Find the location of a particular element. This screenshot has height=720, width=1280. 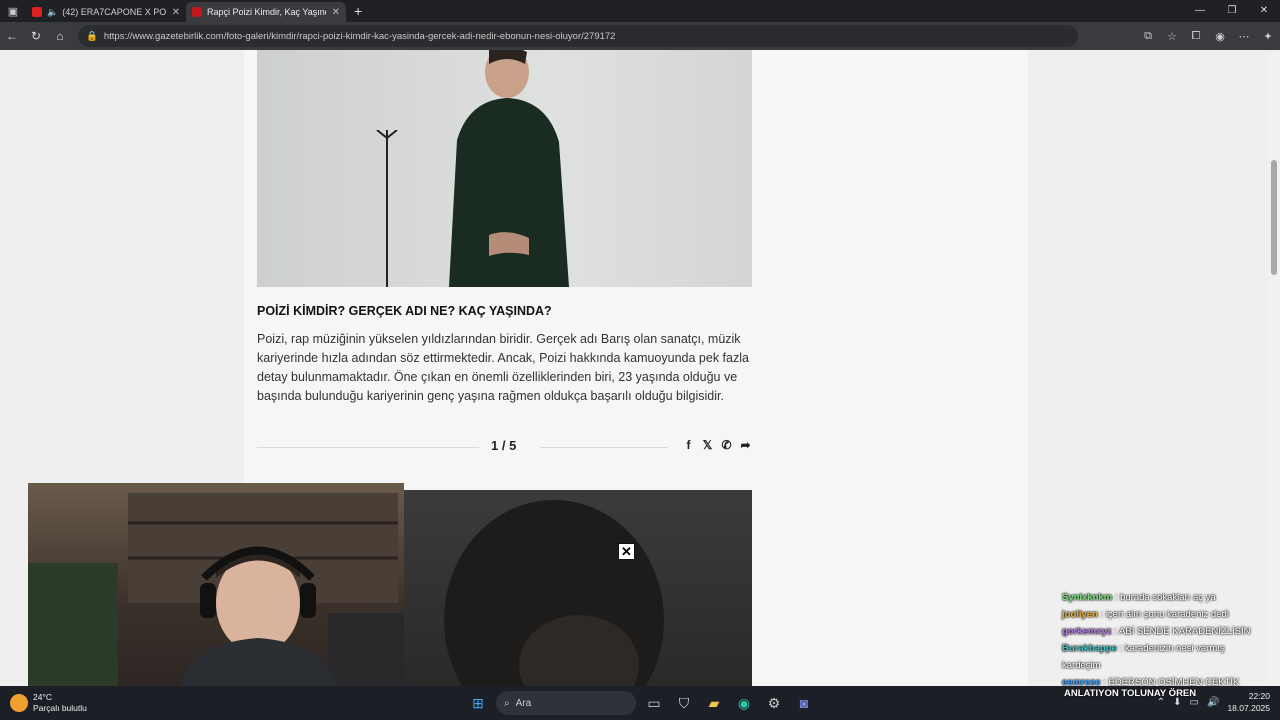

clock-time: 22:20 is located at coordinates (1259, 696).